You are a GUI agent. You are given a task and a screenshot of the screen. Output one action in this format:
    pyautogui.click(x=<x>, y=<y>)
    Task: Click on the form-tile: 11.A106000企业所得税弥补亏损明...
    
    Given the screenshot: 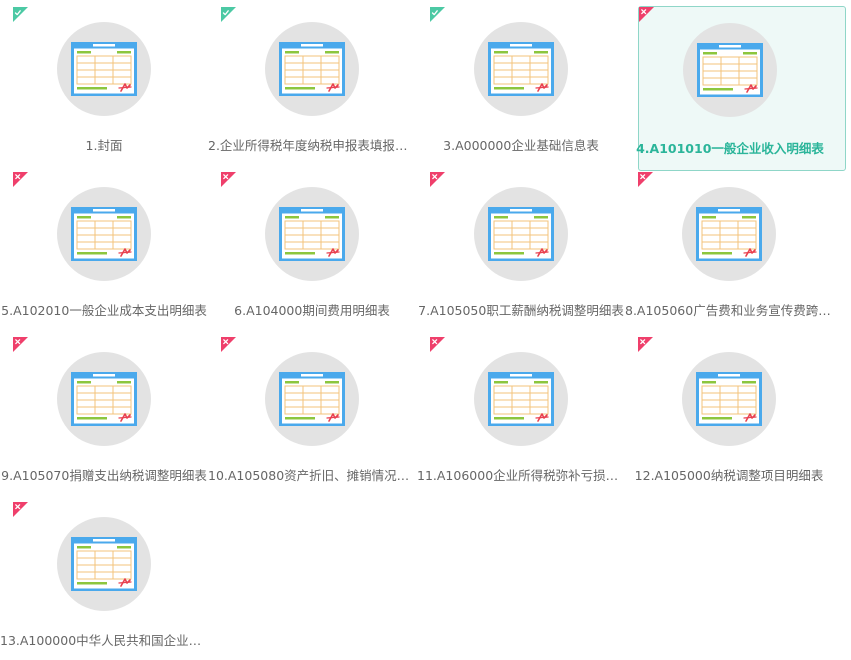 What is the action you would take?
    pyautogui.click(x=521, y=412)
    